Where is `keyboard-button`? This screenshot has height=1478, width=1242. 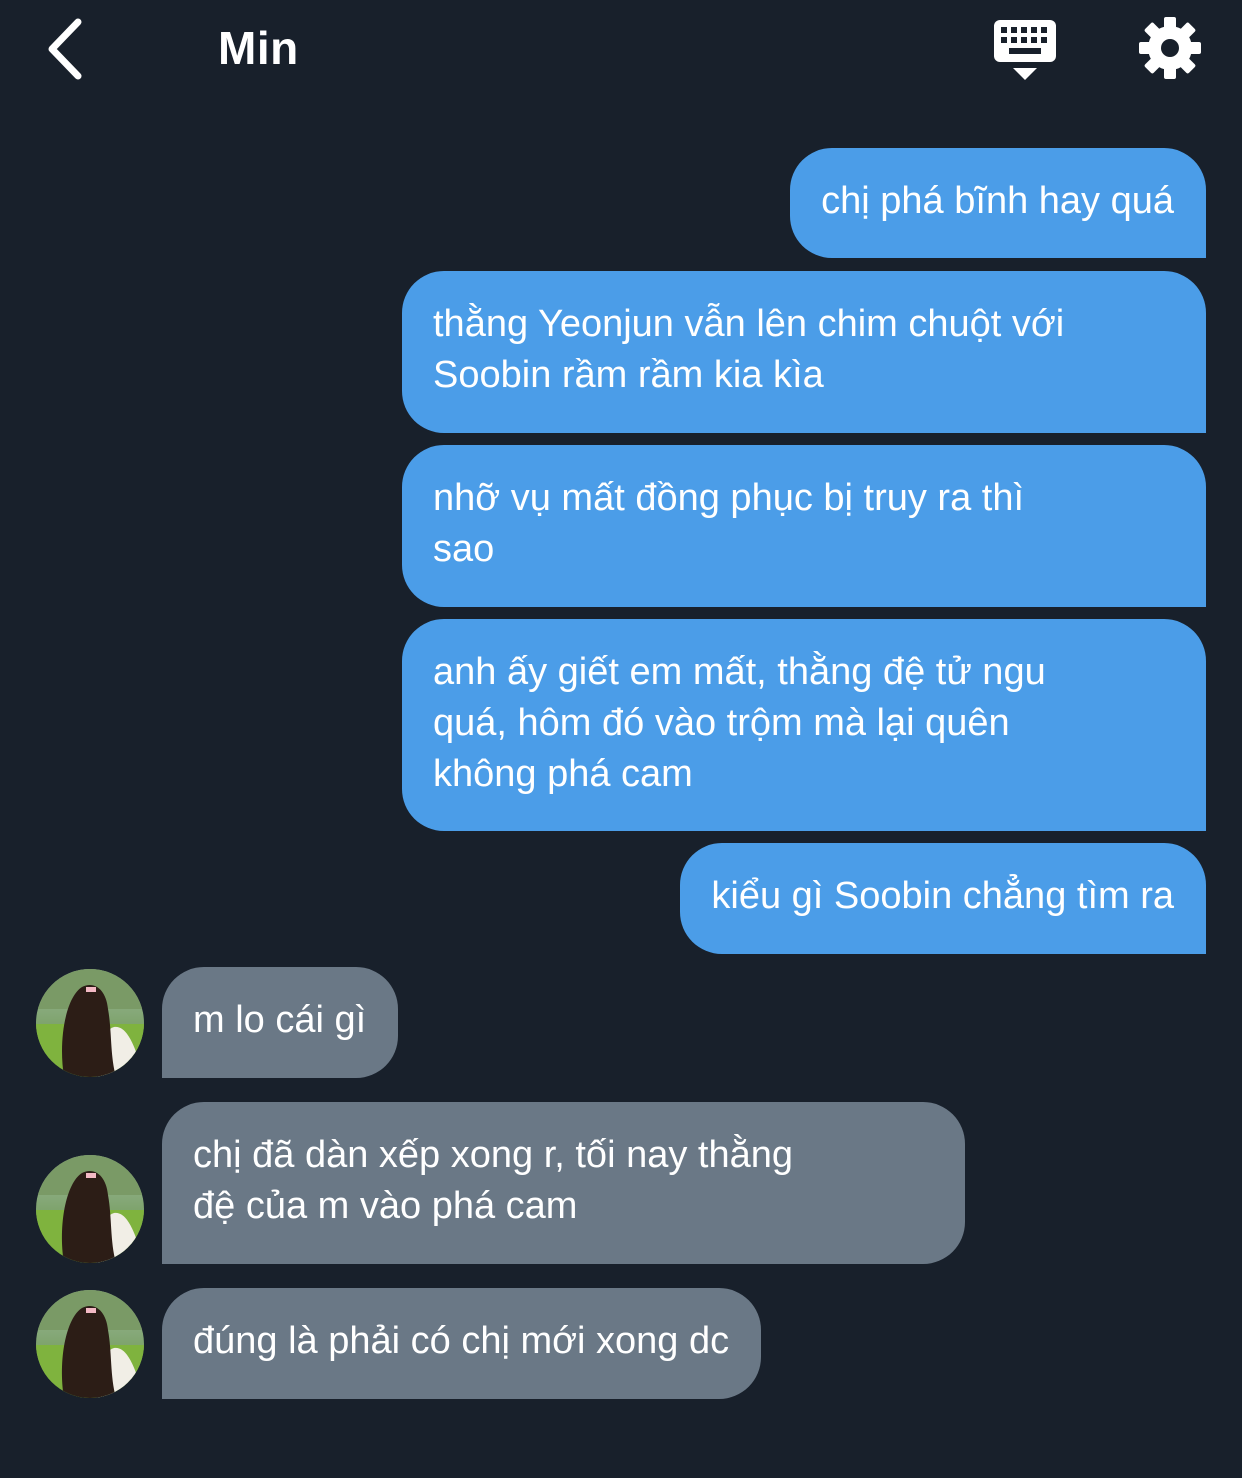 keyboard-button is located at coordinates (1026, 50).